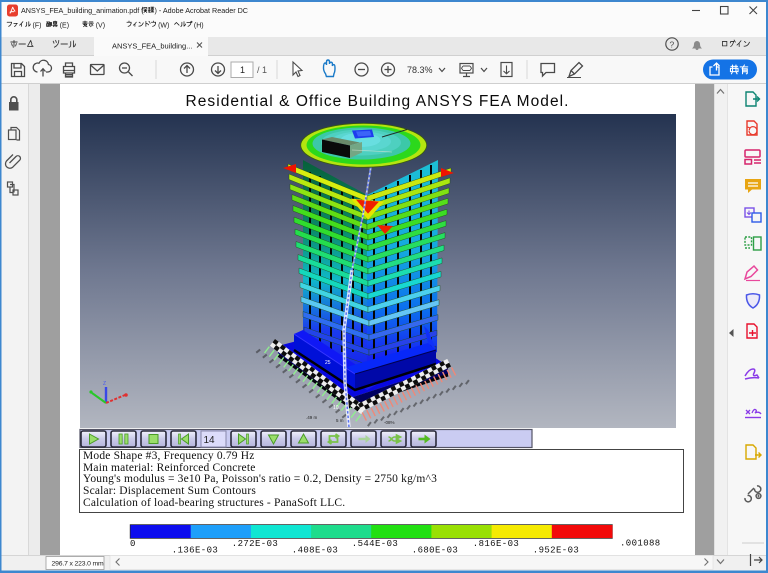 The height and width of the screenshot is (573, 768). Describe the element at coordinates (195, 551) in the screenshot. I see `svg-text: .136E-03` at that location.